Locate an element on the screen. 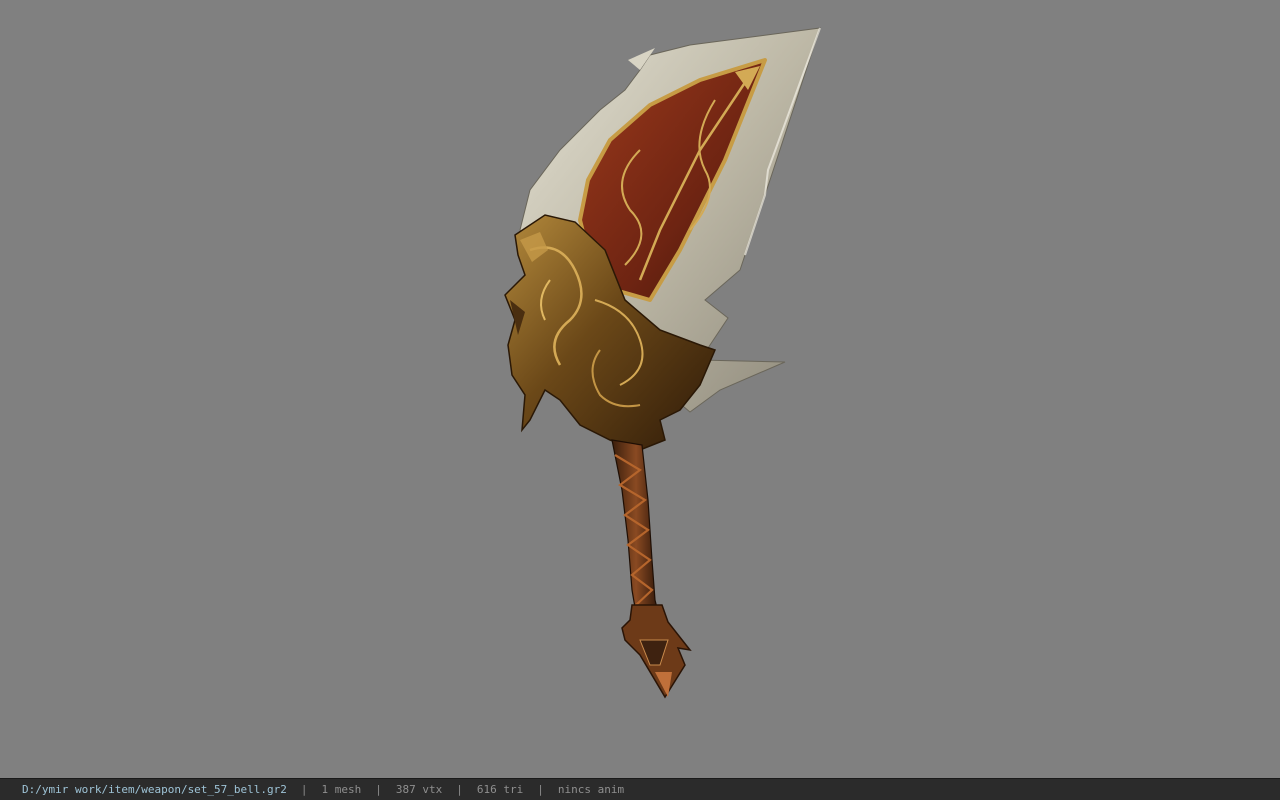  triangle-count-label: 616 tri is located at coordinates (500, 789).